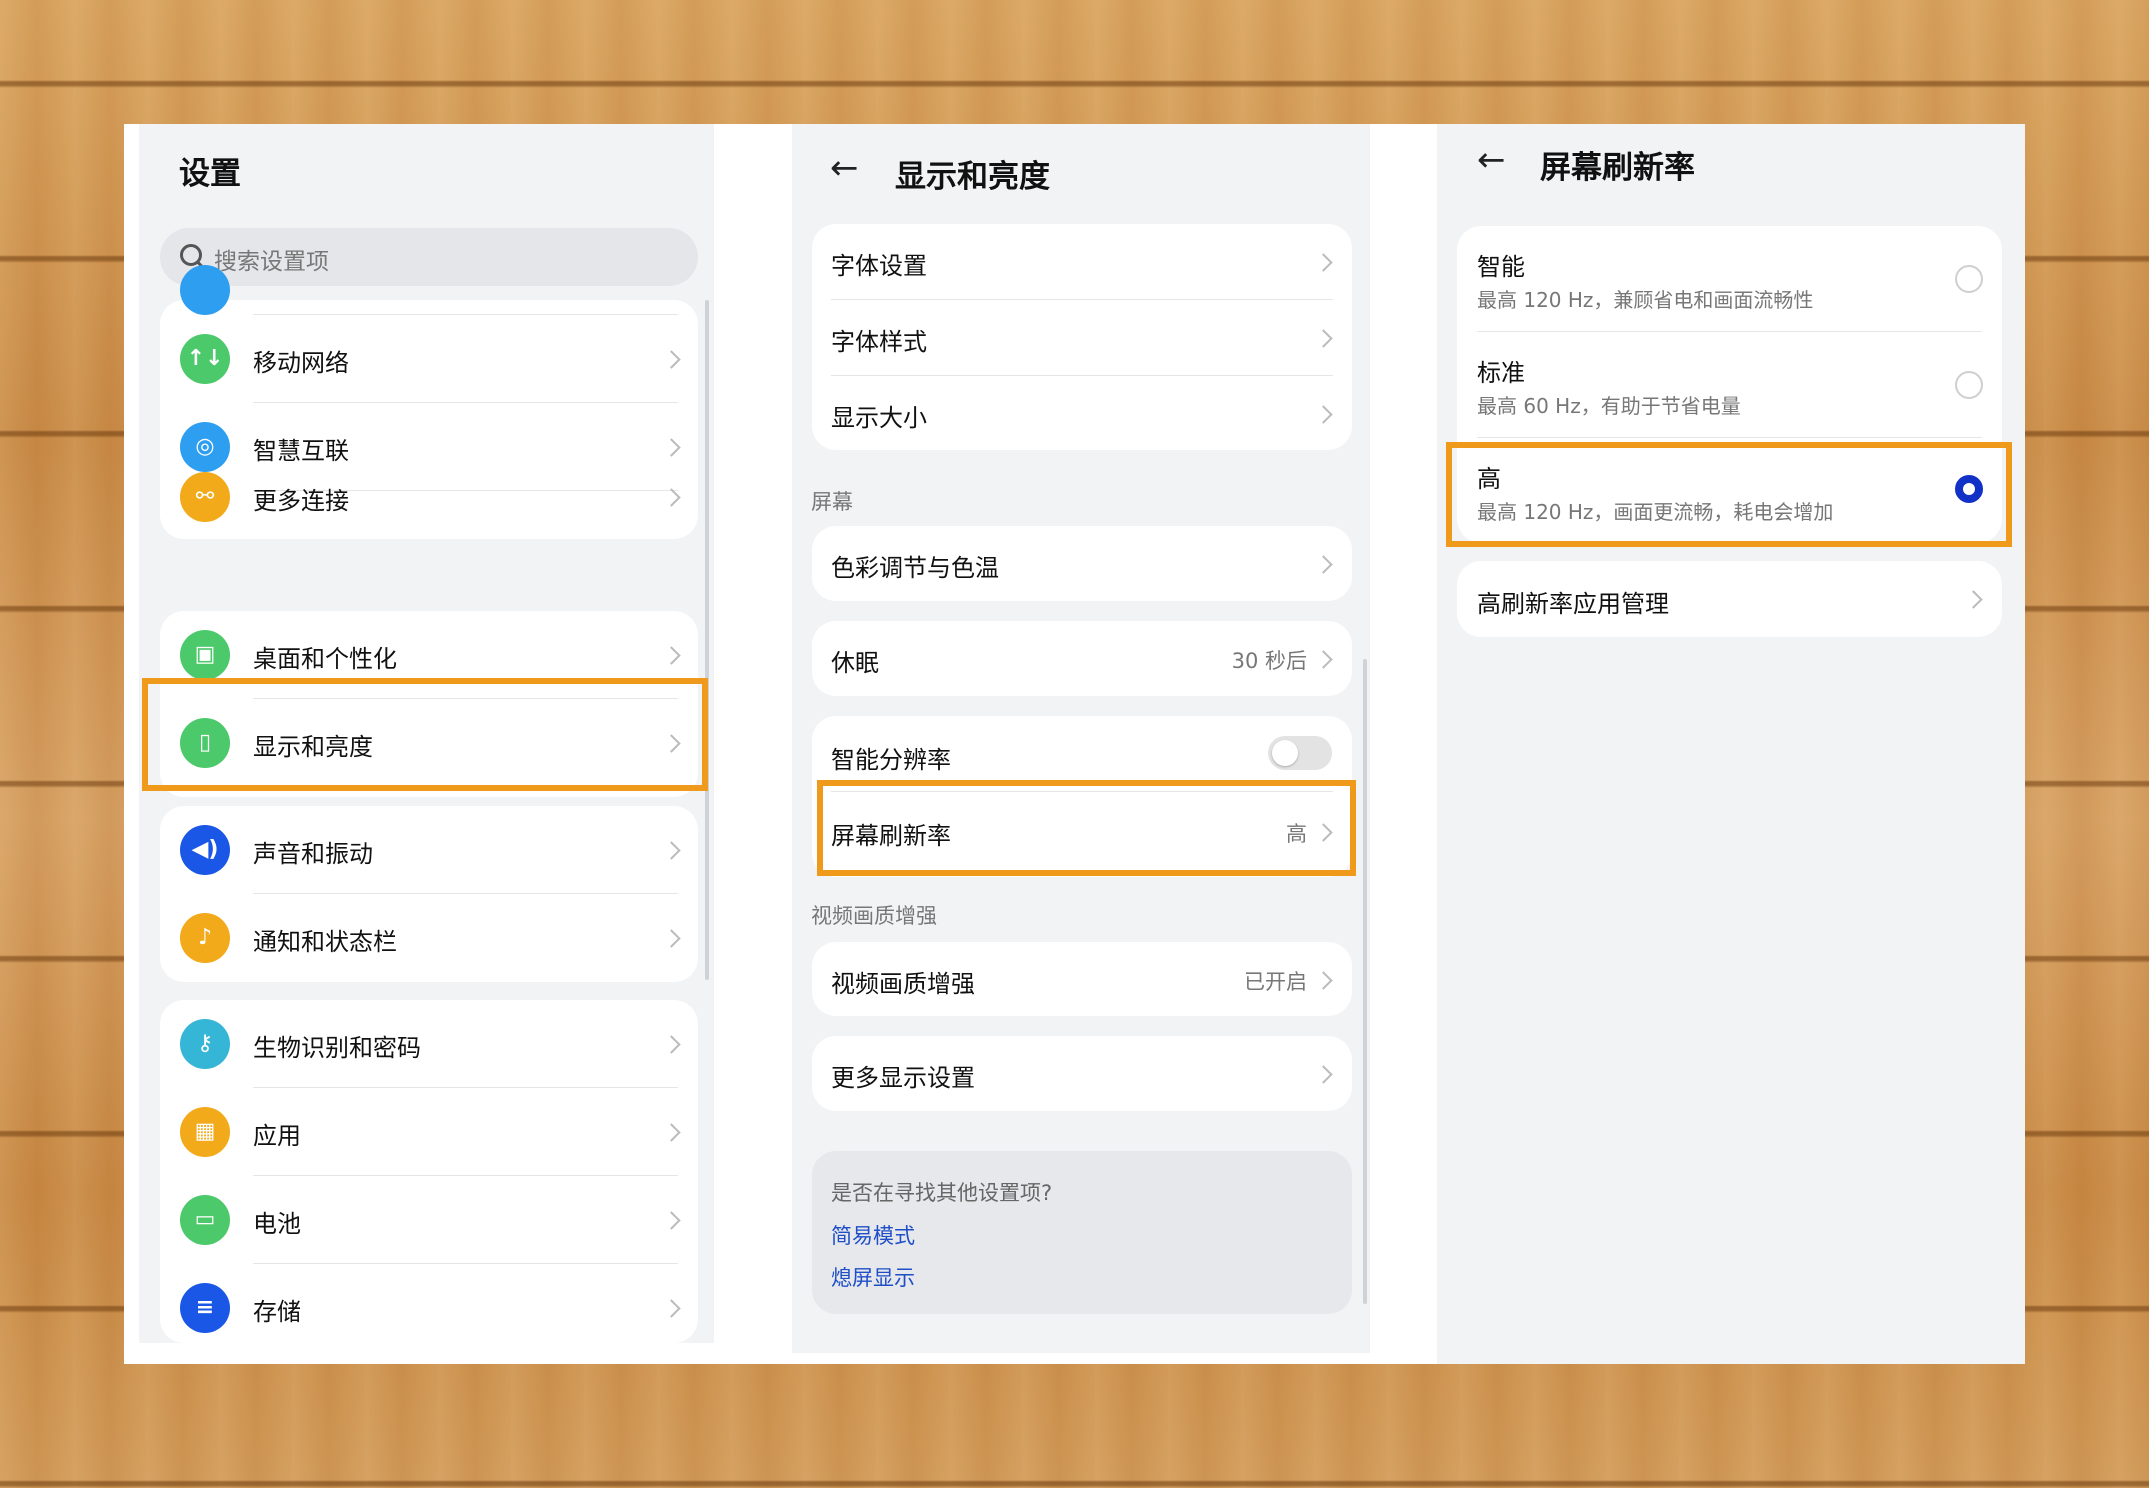 The image size is (2149, 1488). I want to click on sidebar-item-label: 更多连接, so click(301, 501).